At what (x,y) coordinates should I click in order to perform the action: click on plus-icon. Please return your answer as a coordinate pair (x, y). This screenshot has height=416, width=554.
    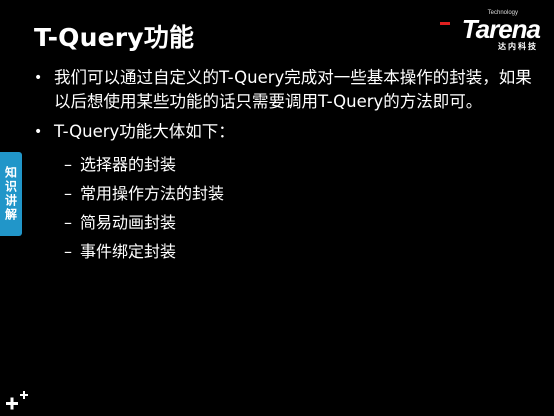
    Looking at the image, I should click on (17, 400).